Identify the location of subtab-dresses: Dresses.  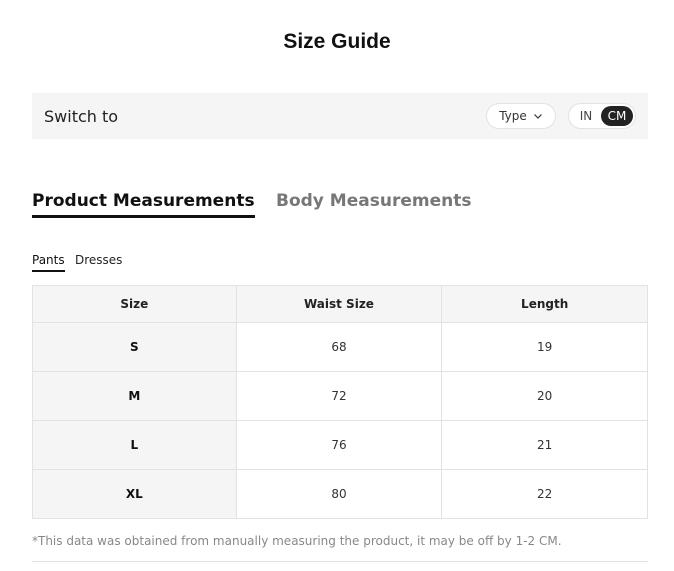
(98, 261).